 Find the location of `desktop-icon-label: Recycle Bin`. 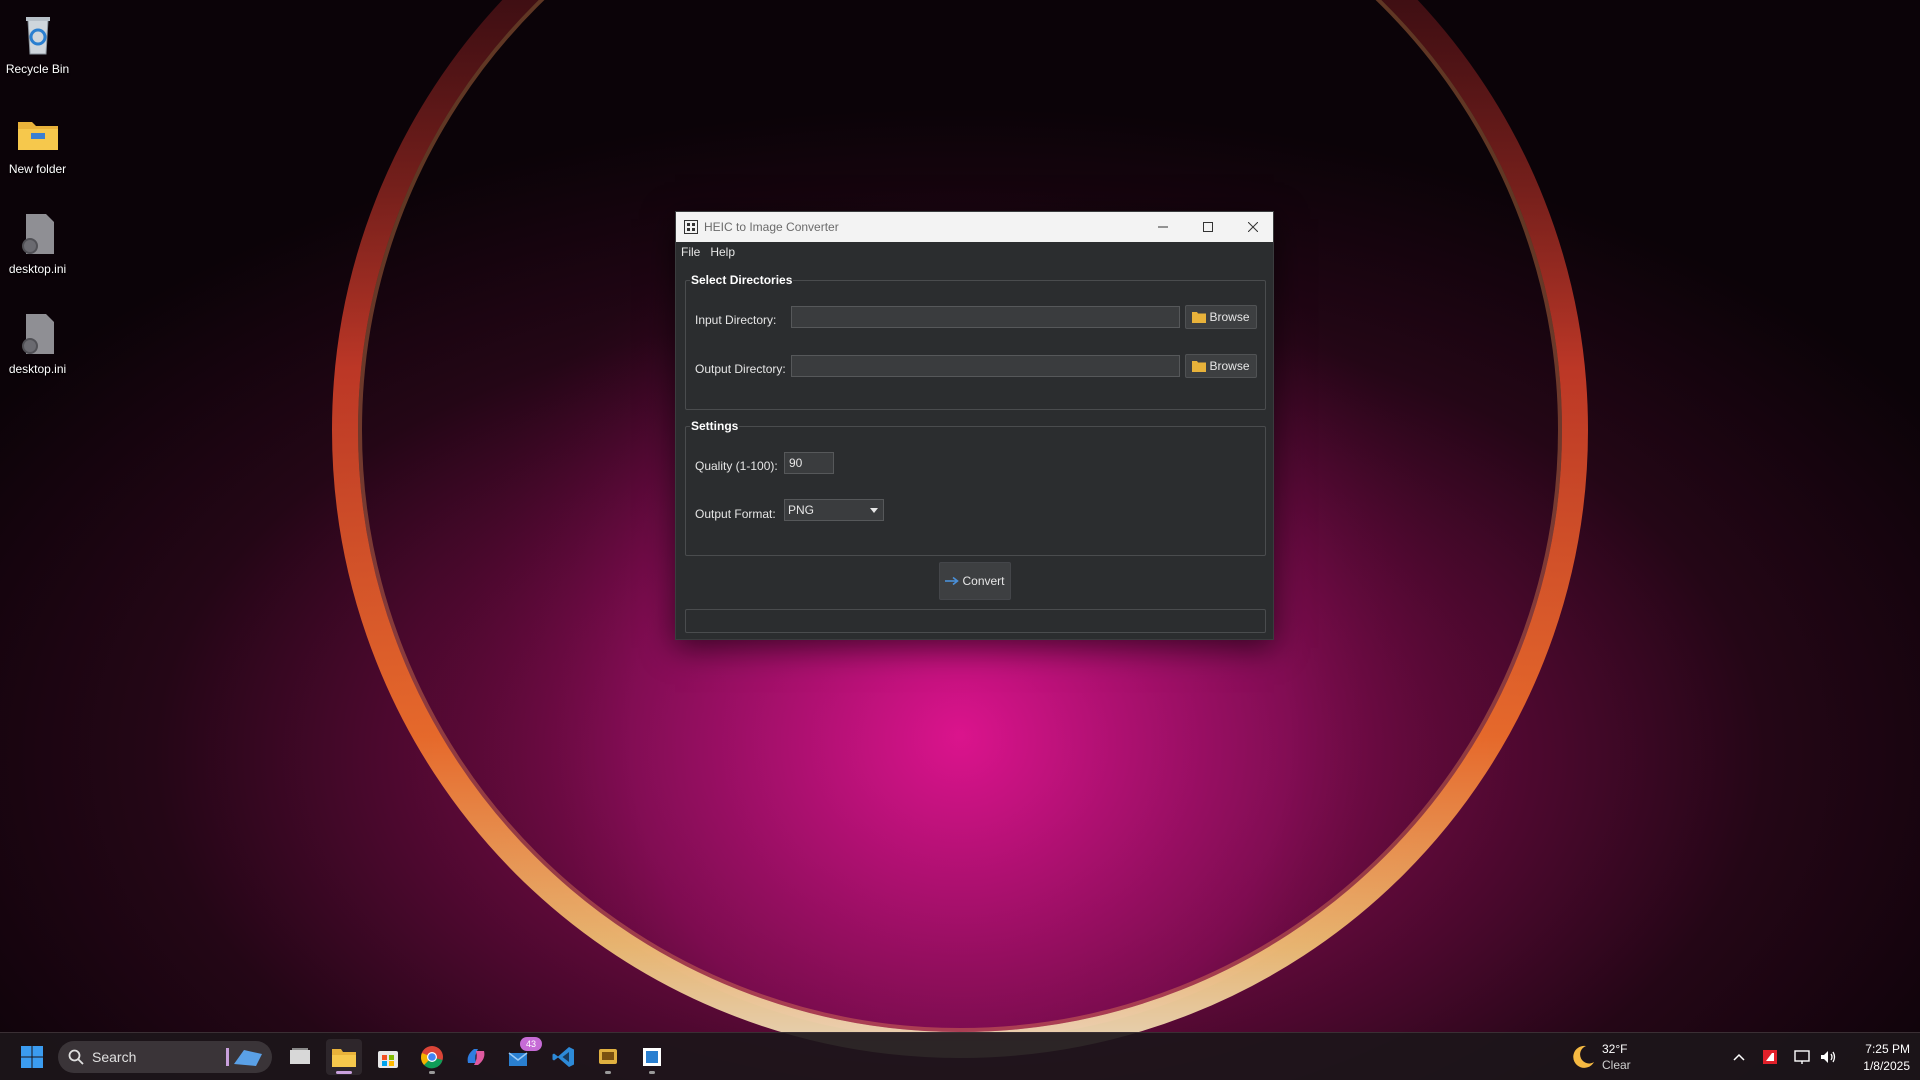

desktop-icon-label: Recycle Bin is located at coordinates (37, 69).